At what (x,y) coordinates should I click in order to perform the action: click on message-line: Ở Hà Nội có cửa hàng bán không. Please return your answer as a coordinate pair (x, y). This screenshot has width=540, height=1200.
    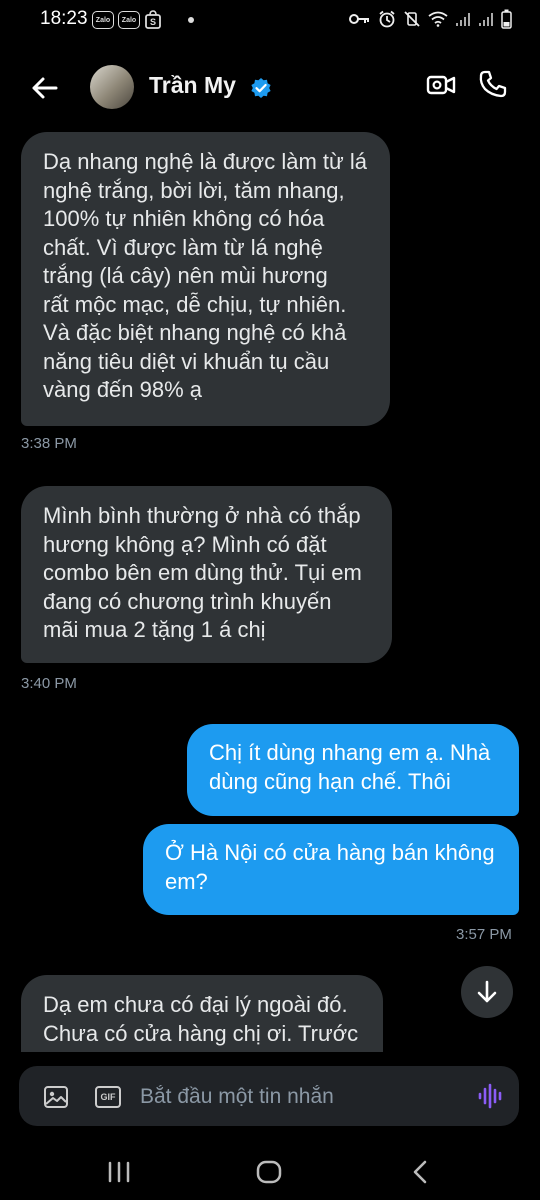
    Looking at the image, I should click on (330, 852).